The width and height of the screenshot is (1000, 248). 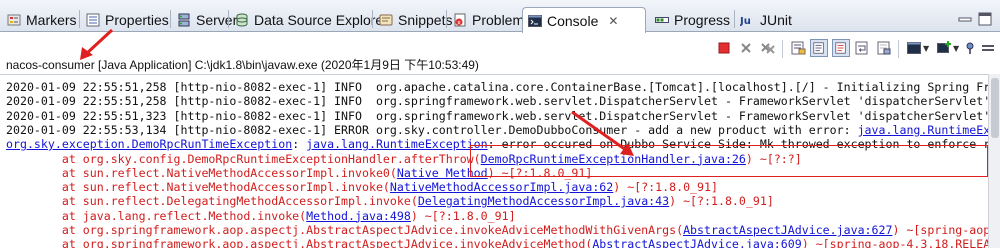 I want to click on console-text: :, so click(x=299, y=144).